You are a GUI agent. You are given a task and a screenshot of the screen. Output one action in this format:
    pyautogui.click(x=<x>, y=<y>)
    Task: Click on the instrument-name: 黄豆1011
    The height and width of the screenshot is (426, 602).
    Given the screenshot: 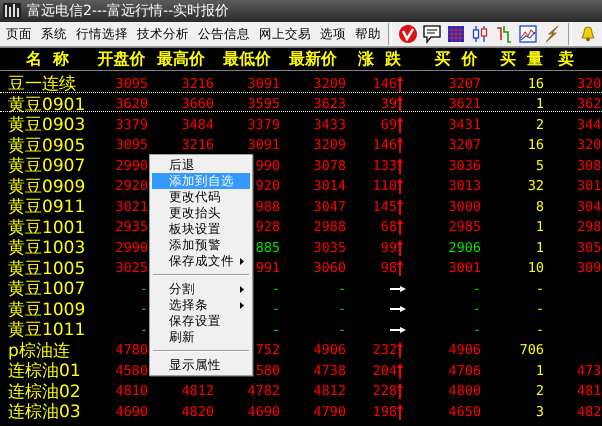 What is the action you would take?
    pyautogui.click(x=46, y=330)
    